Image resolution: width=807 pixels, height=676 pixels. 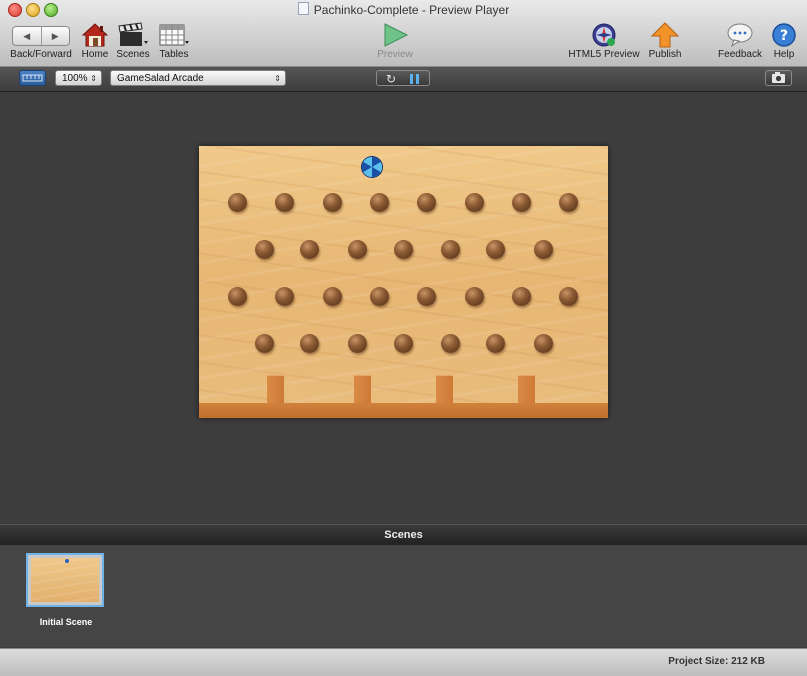 I want to click on tables-button: Tables, so click(x=174, y=41).